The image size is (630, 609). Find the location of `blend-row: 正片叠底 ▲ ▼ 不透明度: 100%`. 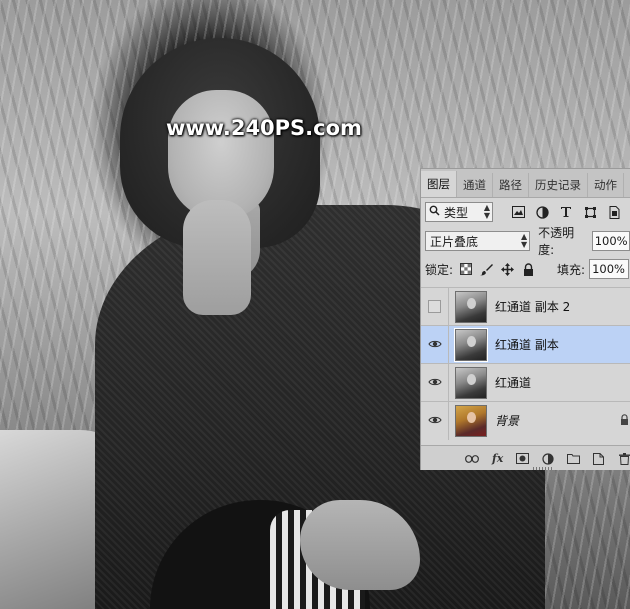

blend-row: 正片叠底 ▲ ▼ 不透明度: 100% is located at coordinates (527, 241).